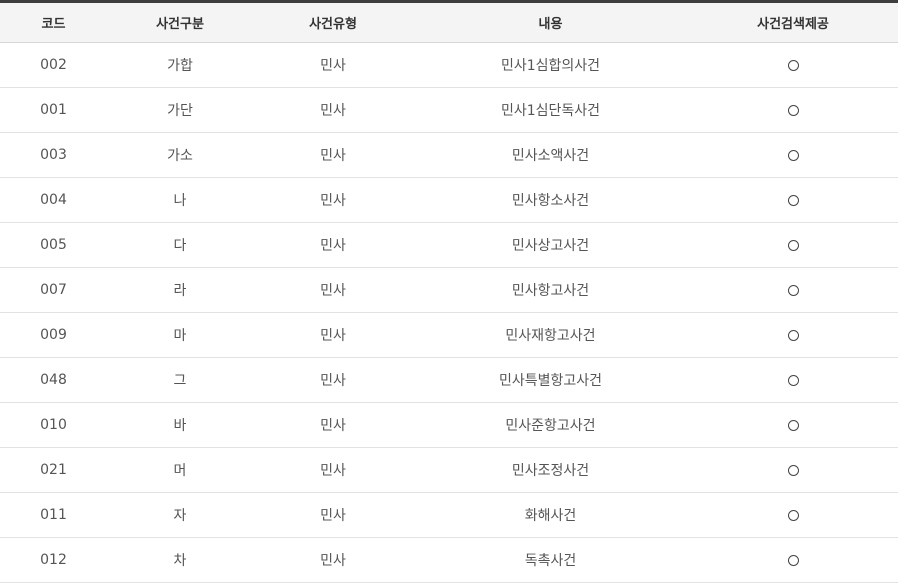  Describe the element at coordinates (180, 290) in the screenshot. I see `cell-case-division: 라` at that location.